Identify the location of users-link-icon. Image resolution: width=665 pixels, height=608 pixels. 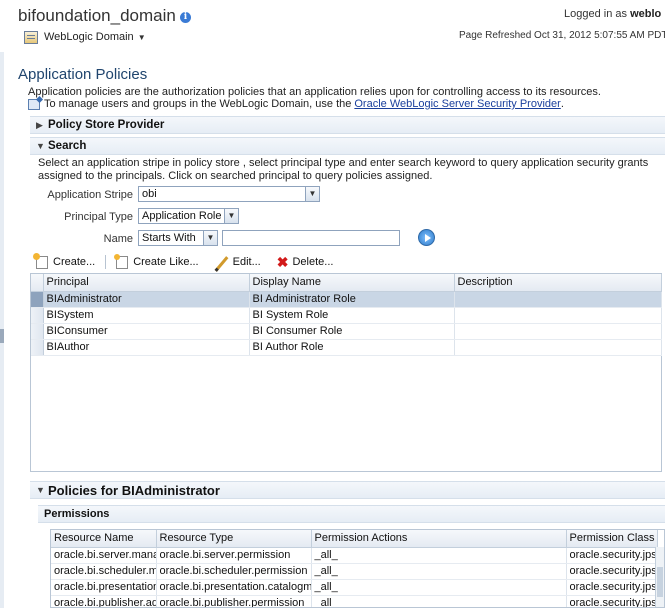
(34, 104).